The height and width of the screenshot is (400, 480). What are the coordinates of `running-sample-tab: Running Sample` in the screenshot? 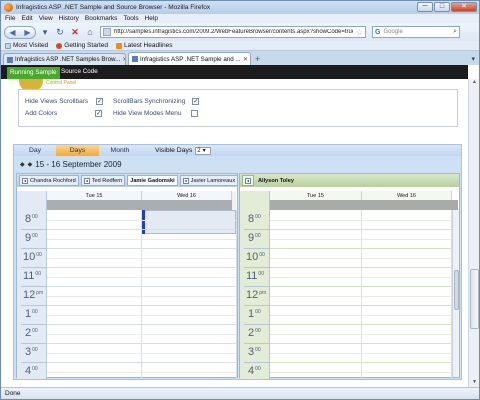 It's located at (33, 73).